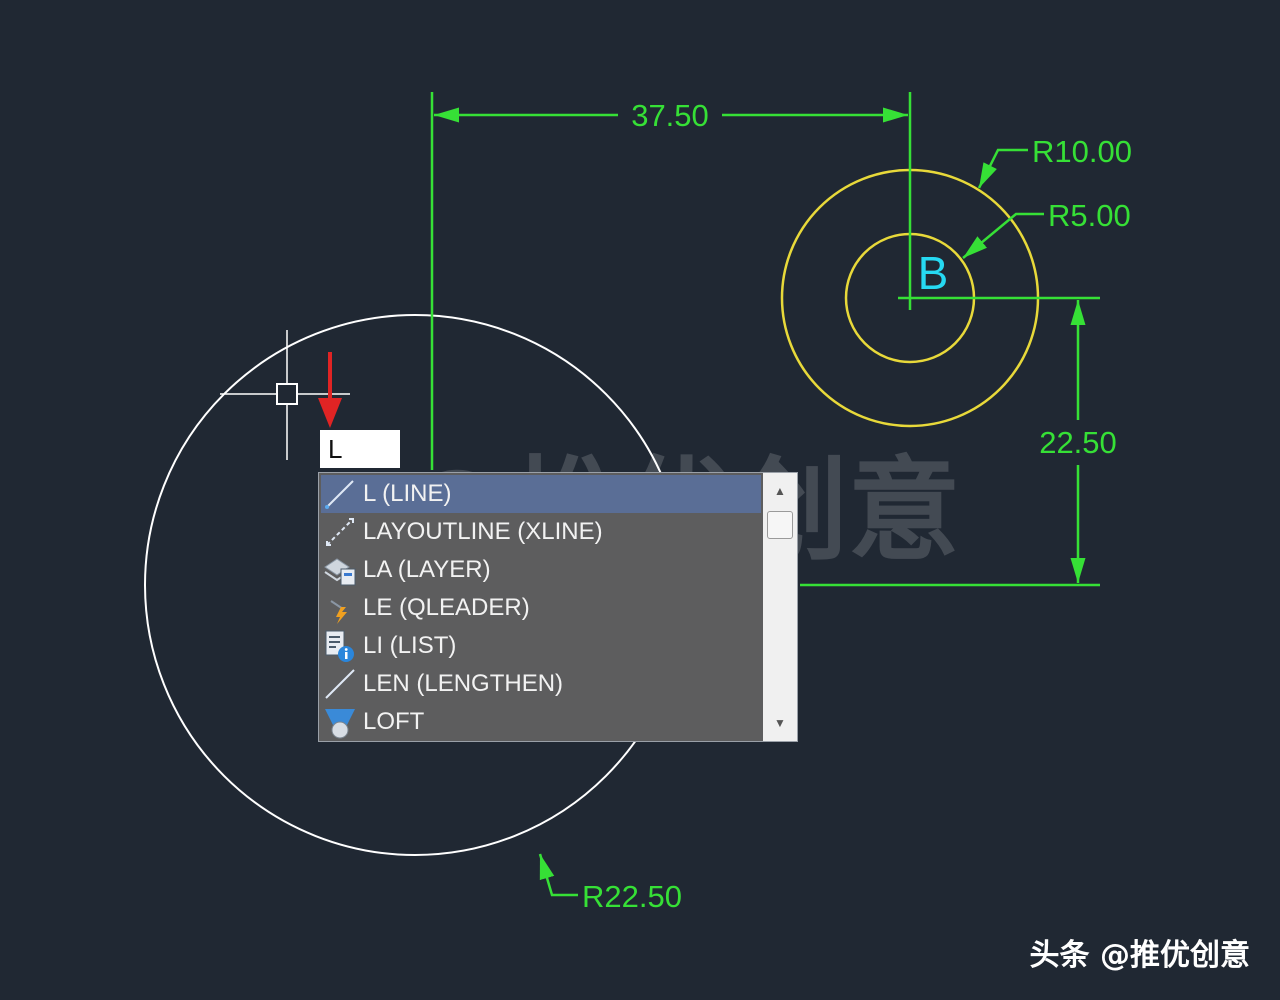 Image resolution: width=1280 pixels, height=1000 pixels. What do you see at coordinates (330, 390) in the screenshot?
I see `red-arrow-icon` at bounding box center [330, 390].